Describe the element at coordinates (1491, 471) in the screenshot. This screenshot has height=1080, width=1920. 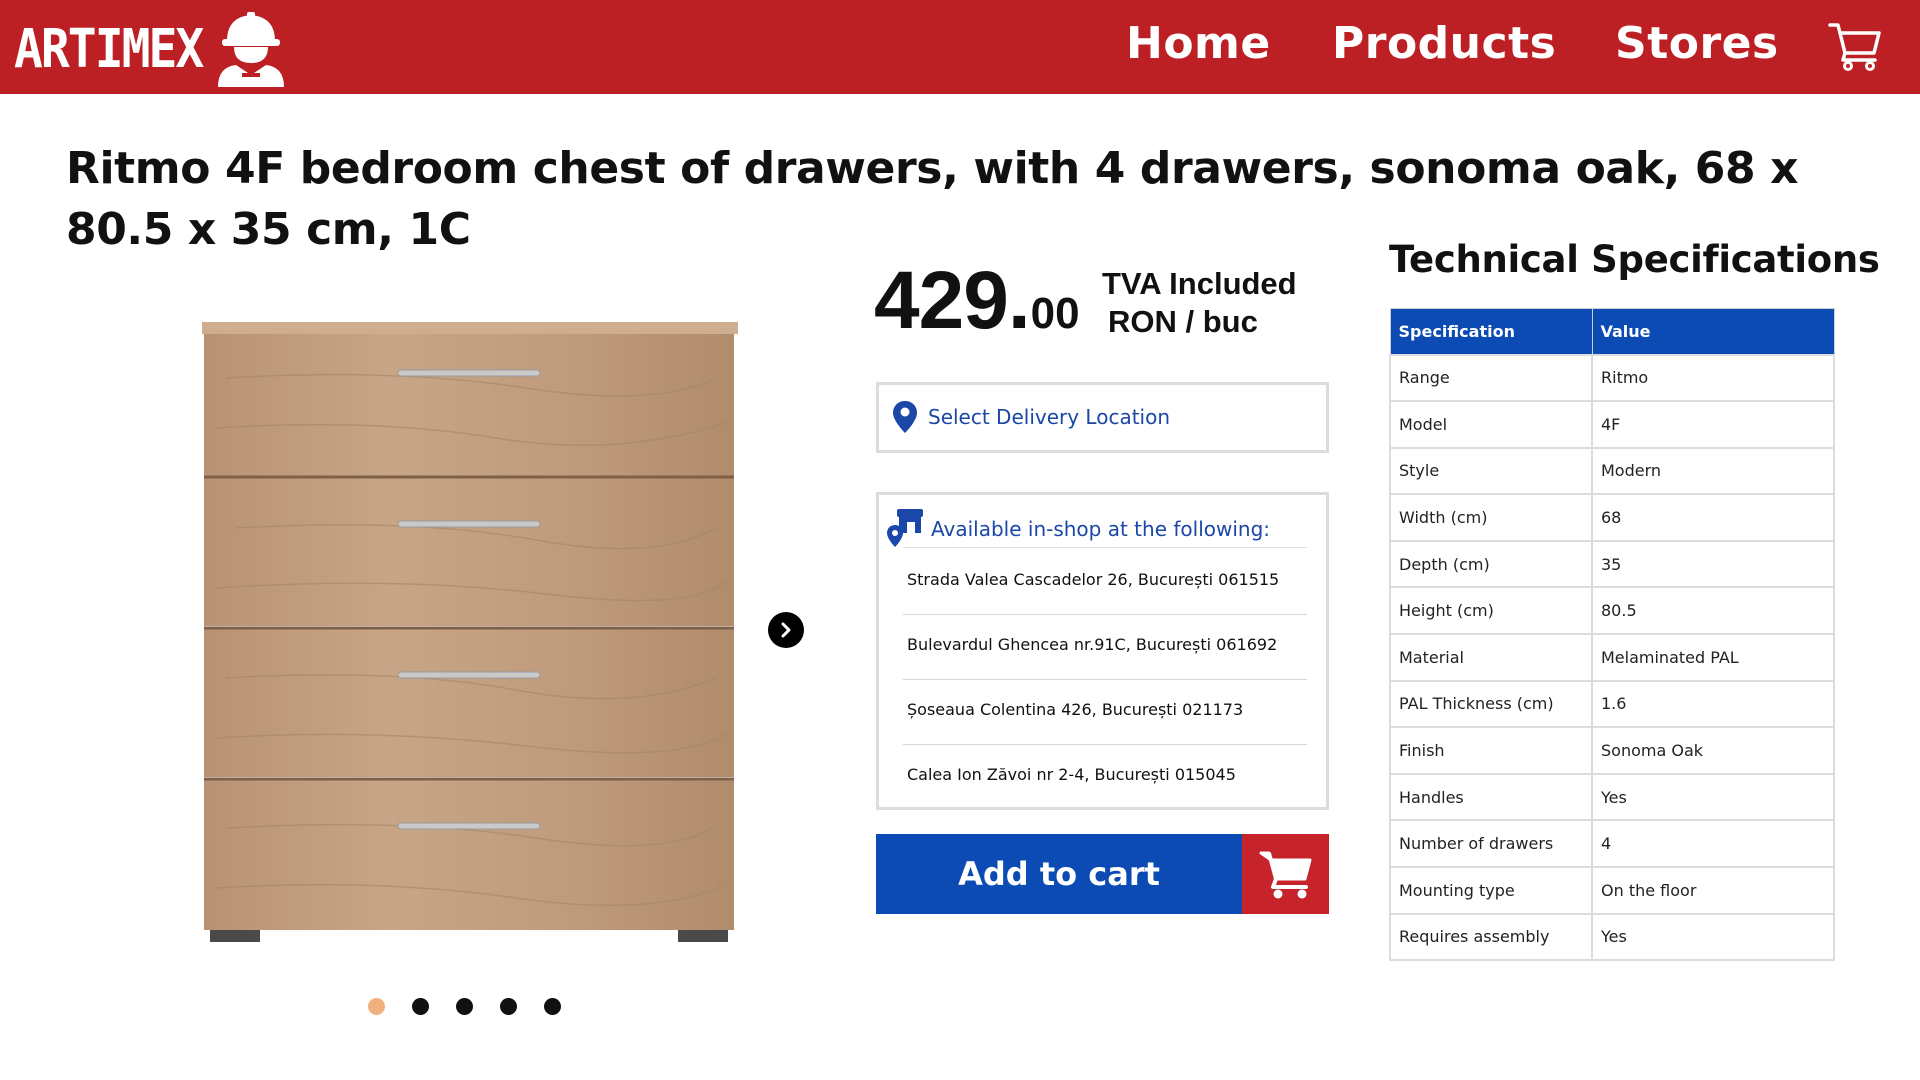
I see `spec-name: Style` at that location.